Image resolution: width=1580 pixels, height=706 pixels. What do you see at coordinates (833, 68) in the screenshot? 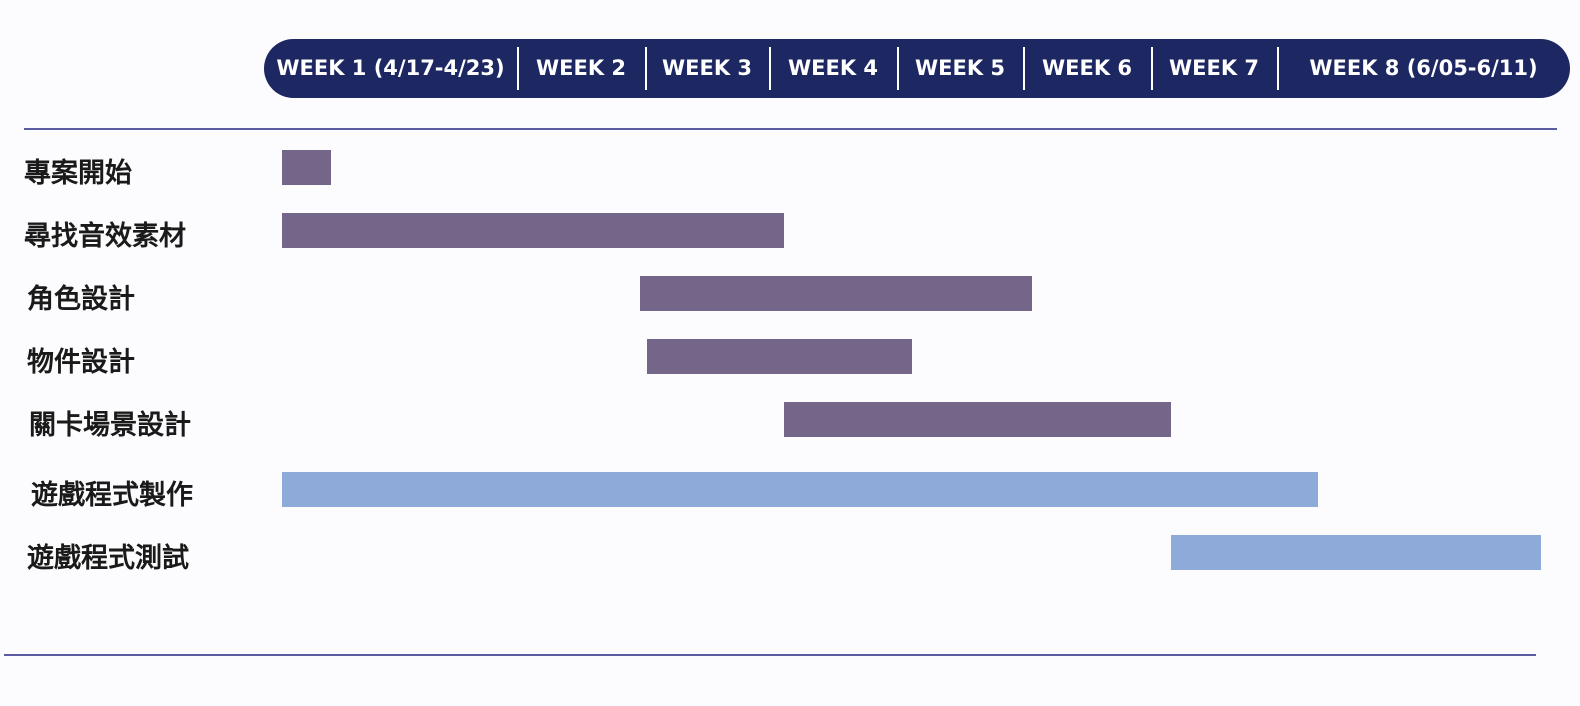
I see `week-label-4: WEEK 4` at bounding box center [833, 68].